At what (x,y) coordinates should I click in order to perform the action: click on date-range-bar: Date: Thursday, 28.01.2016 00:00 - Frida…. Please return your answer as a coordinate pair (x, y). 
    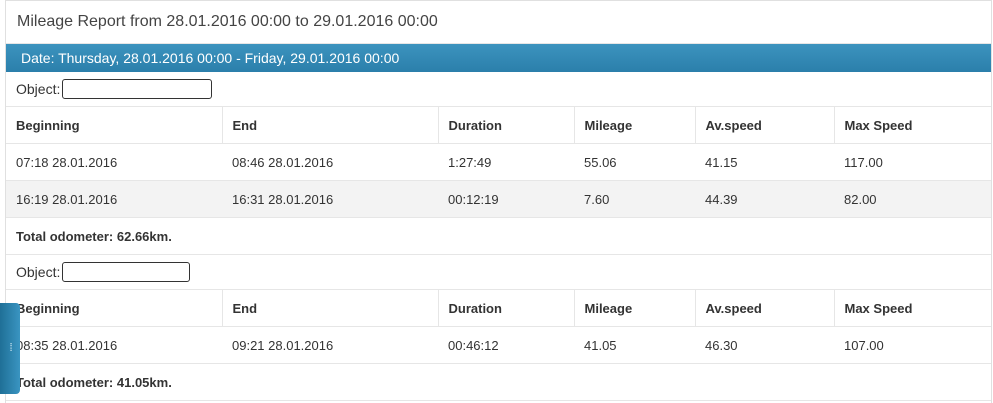
    Looking at the image, I should click on (498, 58).